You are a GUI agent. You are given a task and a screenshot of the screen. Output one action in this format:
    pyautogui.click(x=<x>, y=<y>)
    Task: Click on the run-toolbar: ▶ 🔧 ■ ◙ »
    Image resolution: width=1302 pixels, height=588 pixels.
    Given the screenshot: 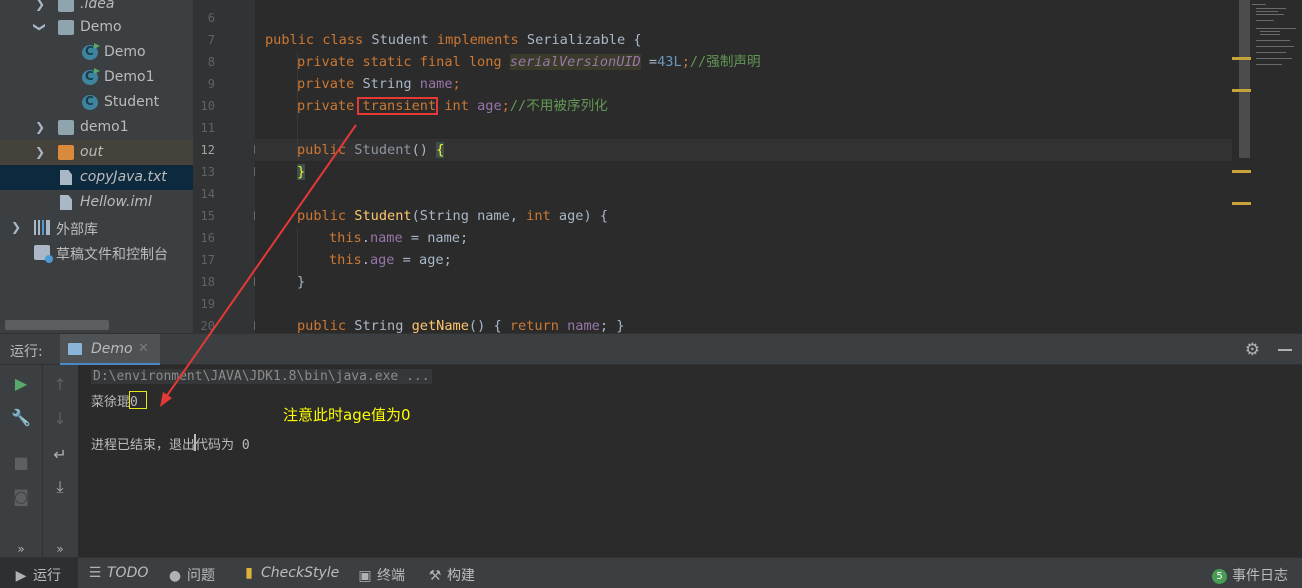 What is the action you would take?
    pyautogui.click(x=21, y=461)
    